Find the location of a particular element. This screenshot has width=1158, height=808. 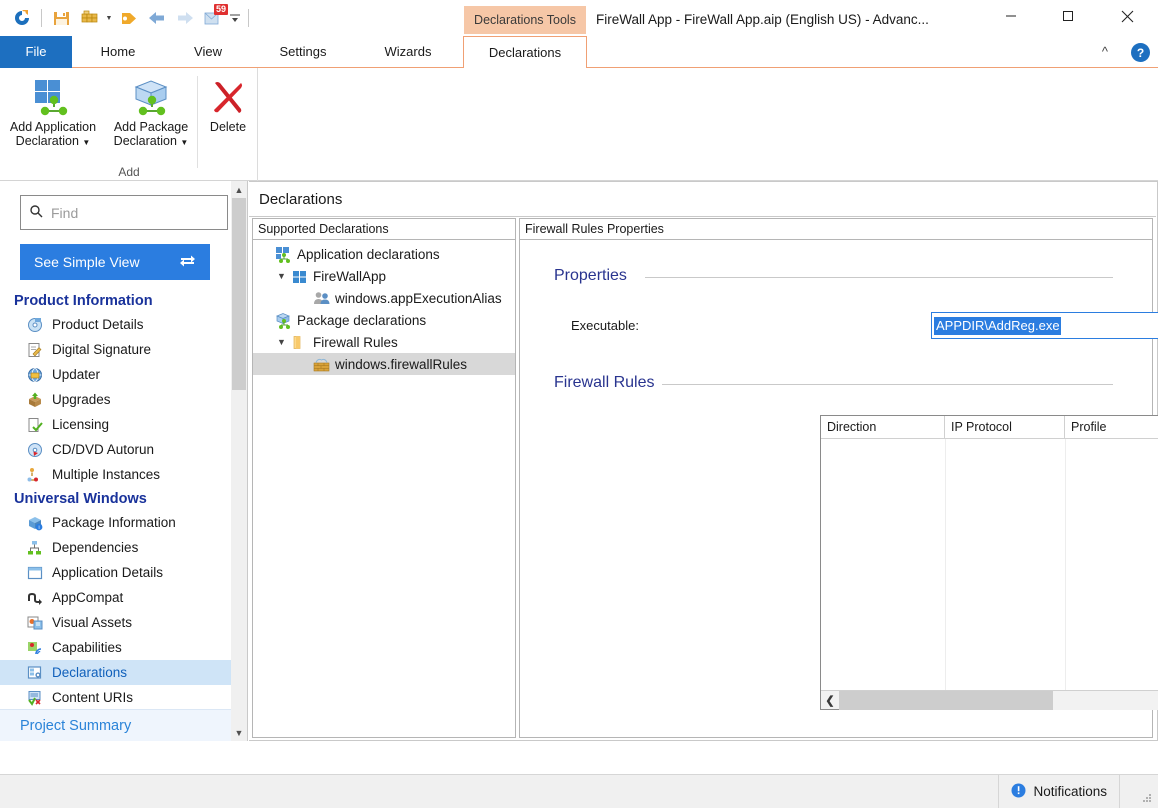

notifications-label: Notifications is located at coordinates (1070, 791).